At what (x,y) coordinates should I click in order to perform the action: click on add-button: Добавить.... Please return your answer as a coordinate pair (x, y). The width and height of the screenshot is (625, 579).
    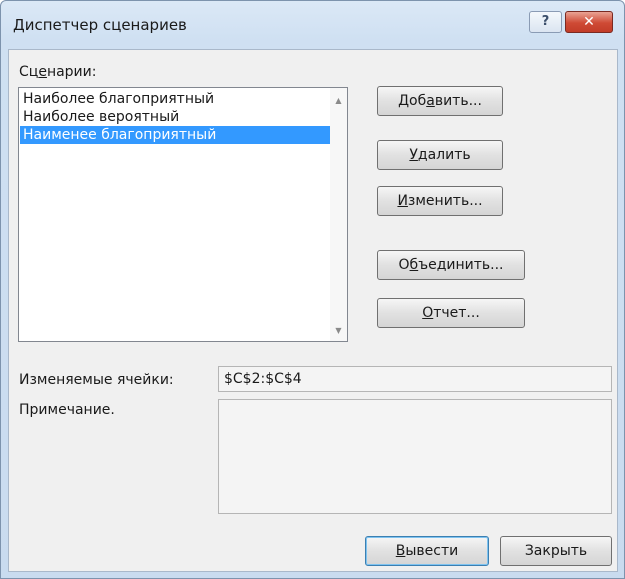
    Looking at the image, I should click on (440, 101).